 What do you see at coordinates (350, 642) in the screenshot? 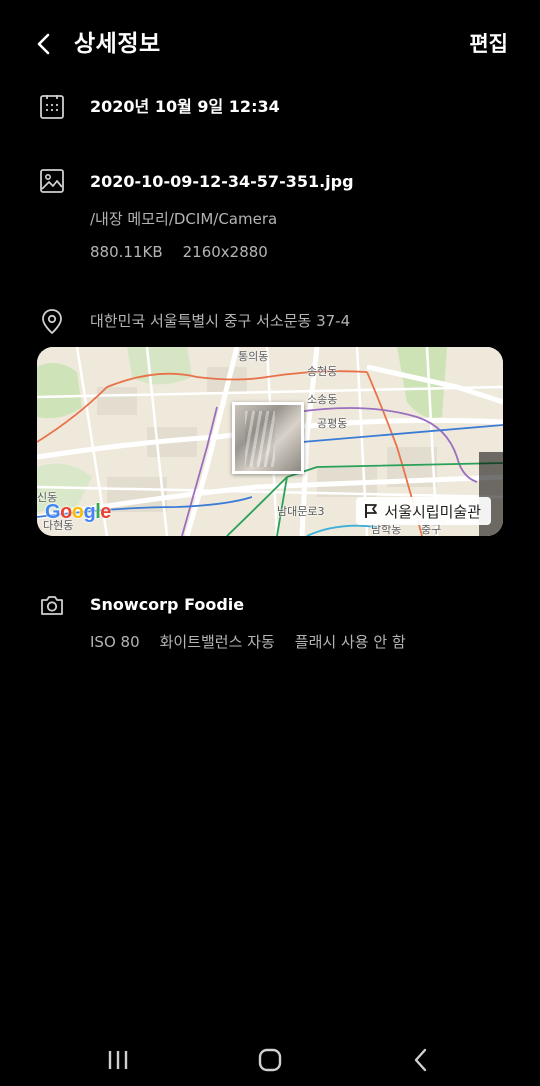
I see `flash-status: 플래시 사용 안 함` at bounding box center [350, 642].